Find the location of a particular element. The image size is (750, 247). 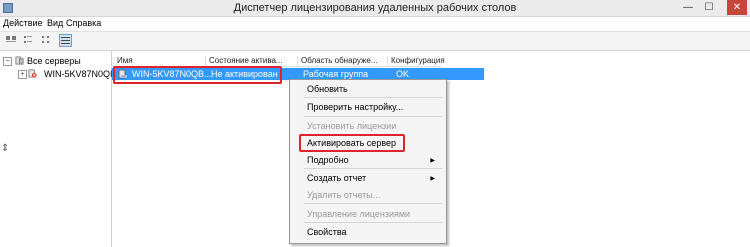

server-tree: − Все серверы + WIN-5KV87N0QI is located at coordinates (56, 149).